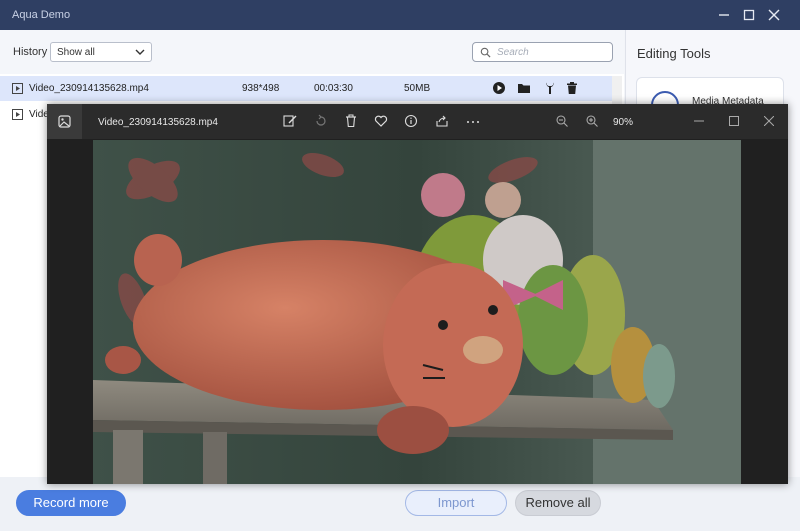  I want to click on search-input, so click(552, 52).